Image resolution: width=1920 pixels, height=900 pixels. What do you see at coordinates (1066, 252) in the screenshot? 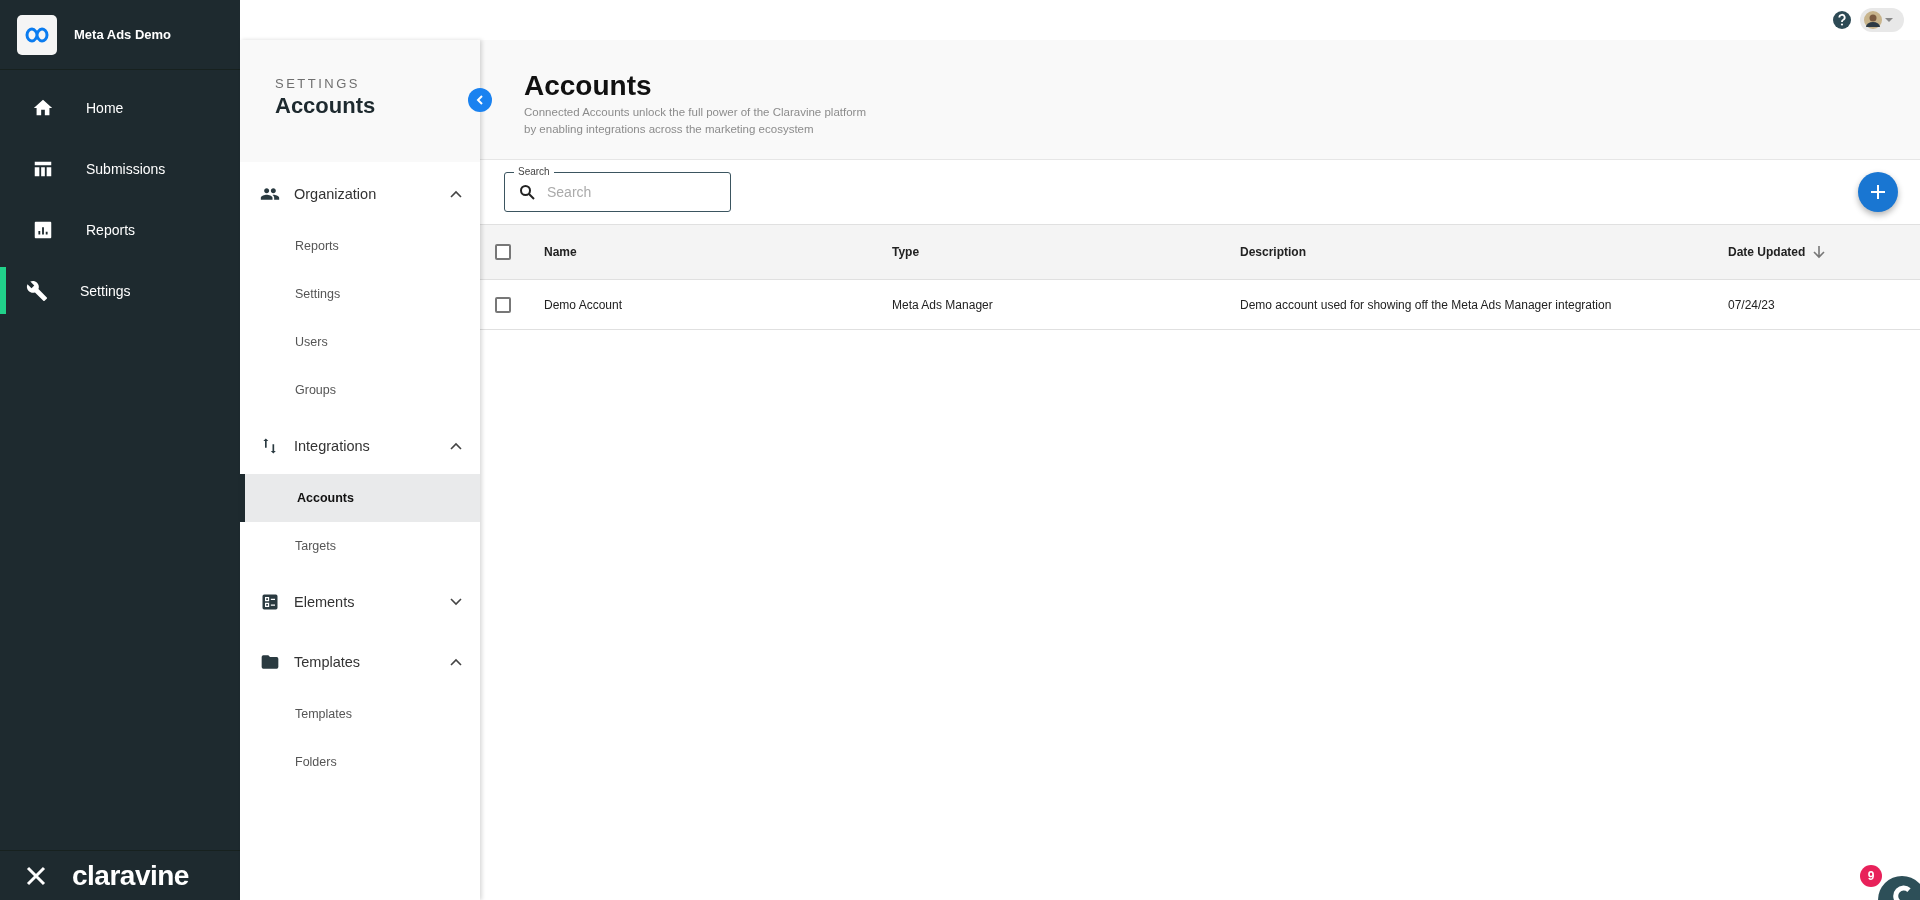
I see `column-header: Type` at bounding box center [1066, 252].